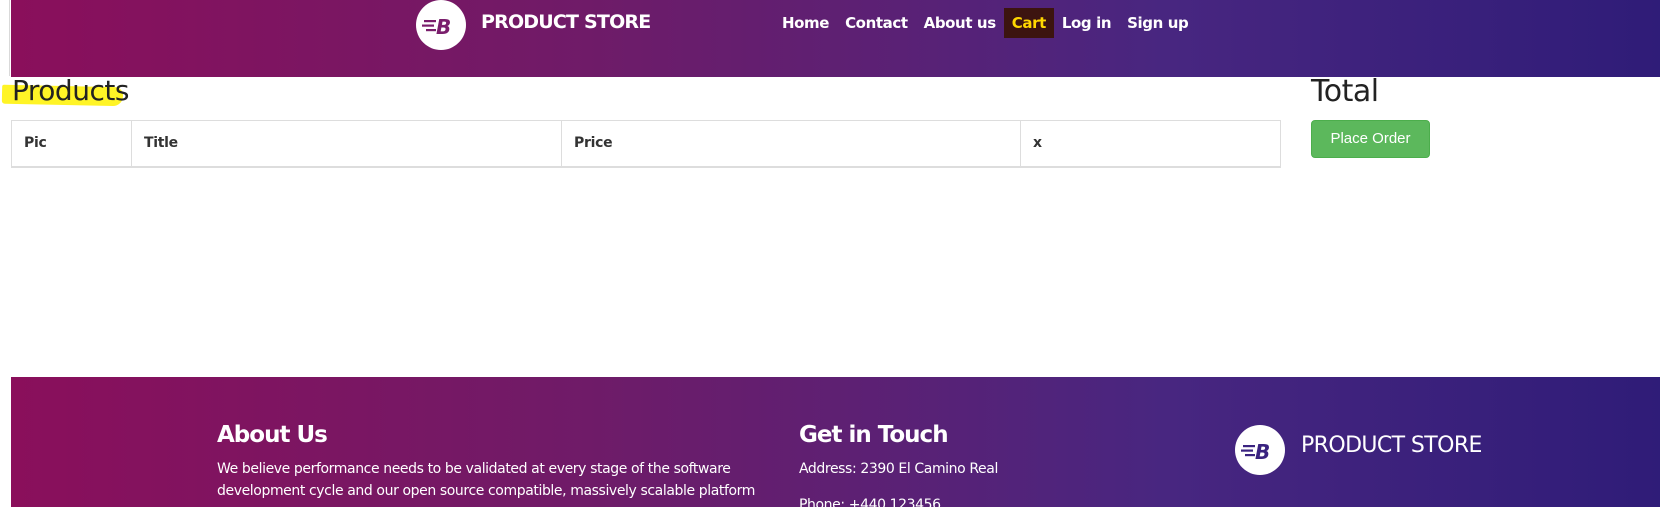 Image resolution: width=1660 pixels, height=516 pixels. I want to click on column-header-pic: Pic, so click(35, 143).